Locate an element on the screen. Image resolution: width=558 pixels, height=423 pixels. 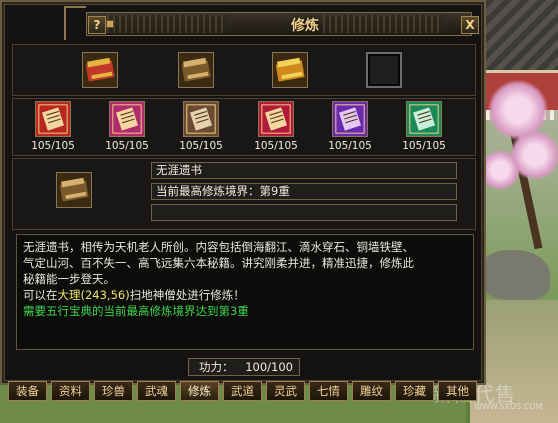
close-button: X is located at coordinates (470, 25).